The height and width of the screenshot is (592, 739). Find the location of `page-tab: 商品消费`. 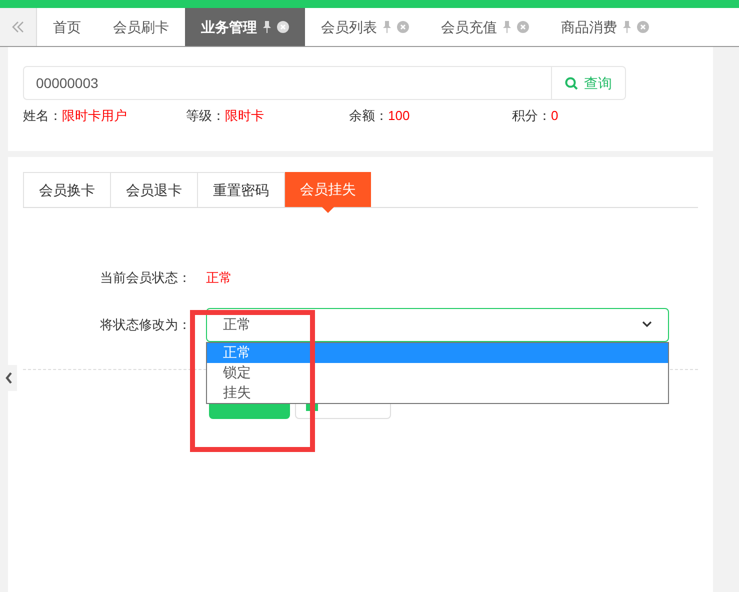

page-tab: 商品消费 is located at coordinates (605, 27).